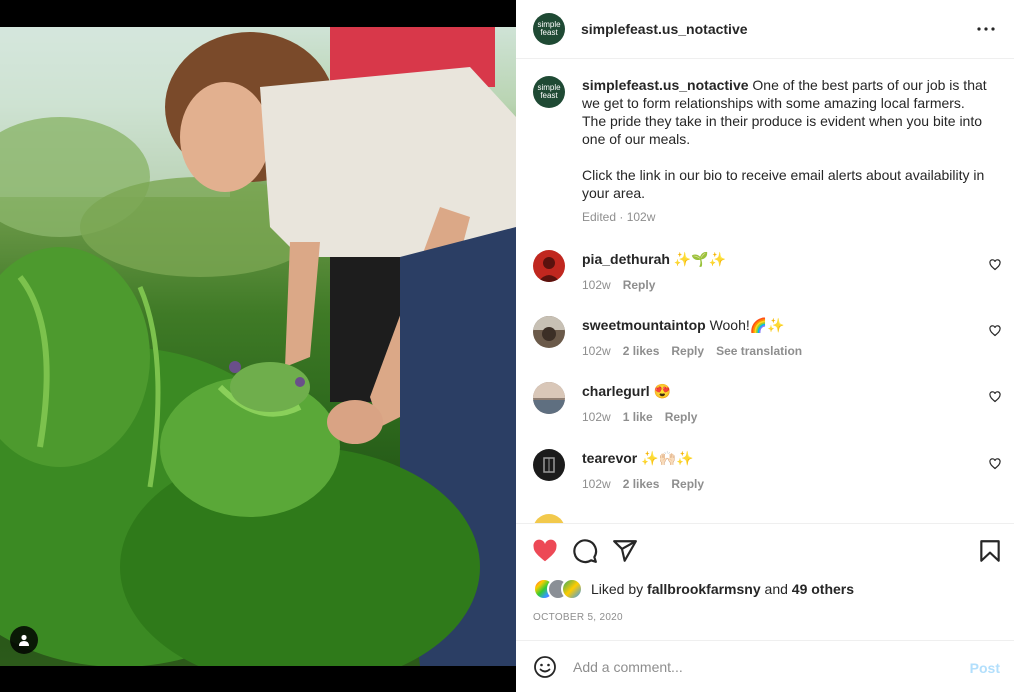  I want to click on user-icon, so click(24, 640).